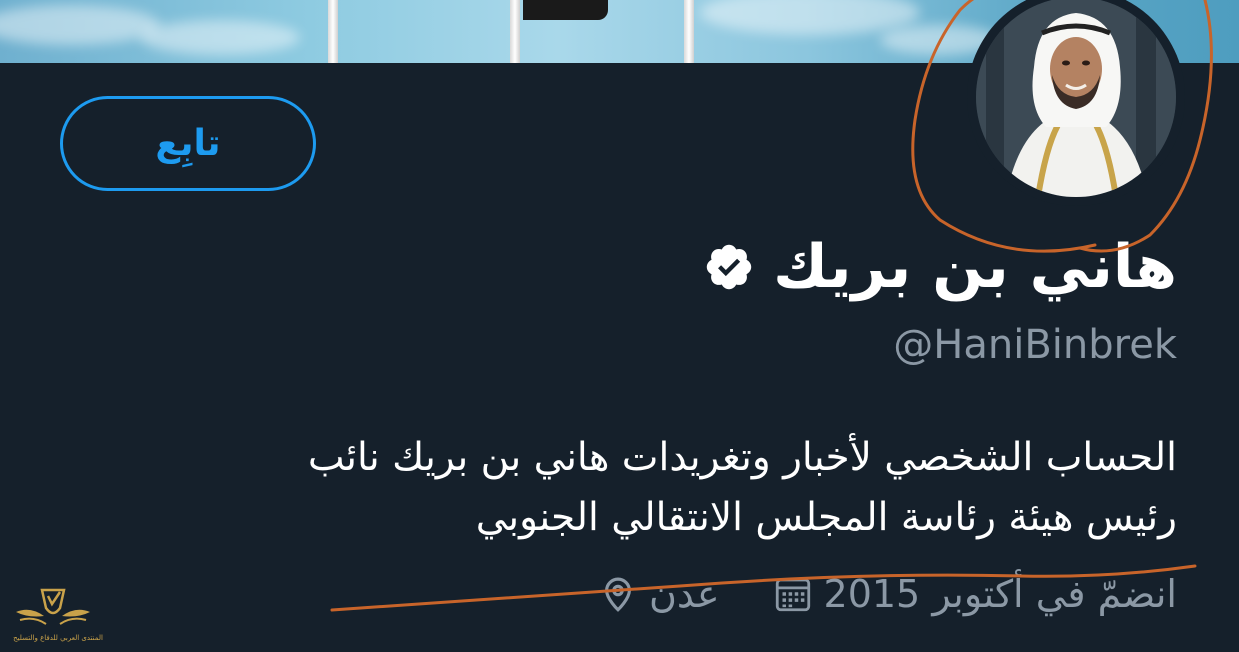 This screenshot has width=1239, height=652. I want to click on joined-item: انضمّ في أكتوبر 2015, so click(974, 594).